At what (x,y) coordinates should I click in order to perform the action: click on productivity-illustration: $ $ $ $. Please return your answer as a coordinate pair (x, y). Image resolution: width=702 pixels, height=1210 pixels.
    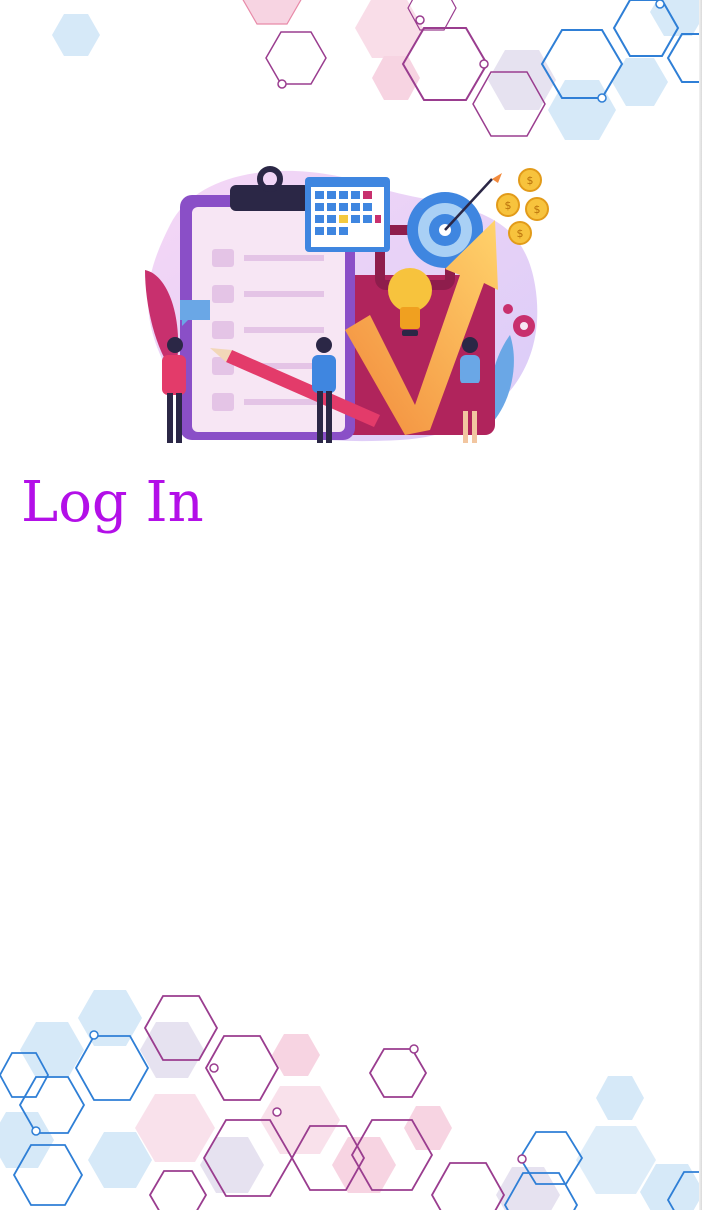
    Looking at the image, I should click on (347, 304).